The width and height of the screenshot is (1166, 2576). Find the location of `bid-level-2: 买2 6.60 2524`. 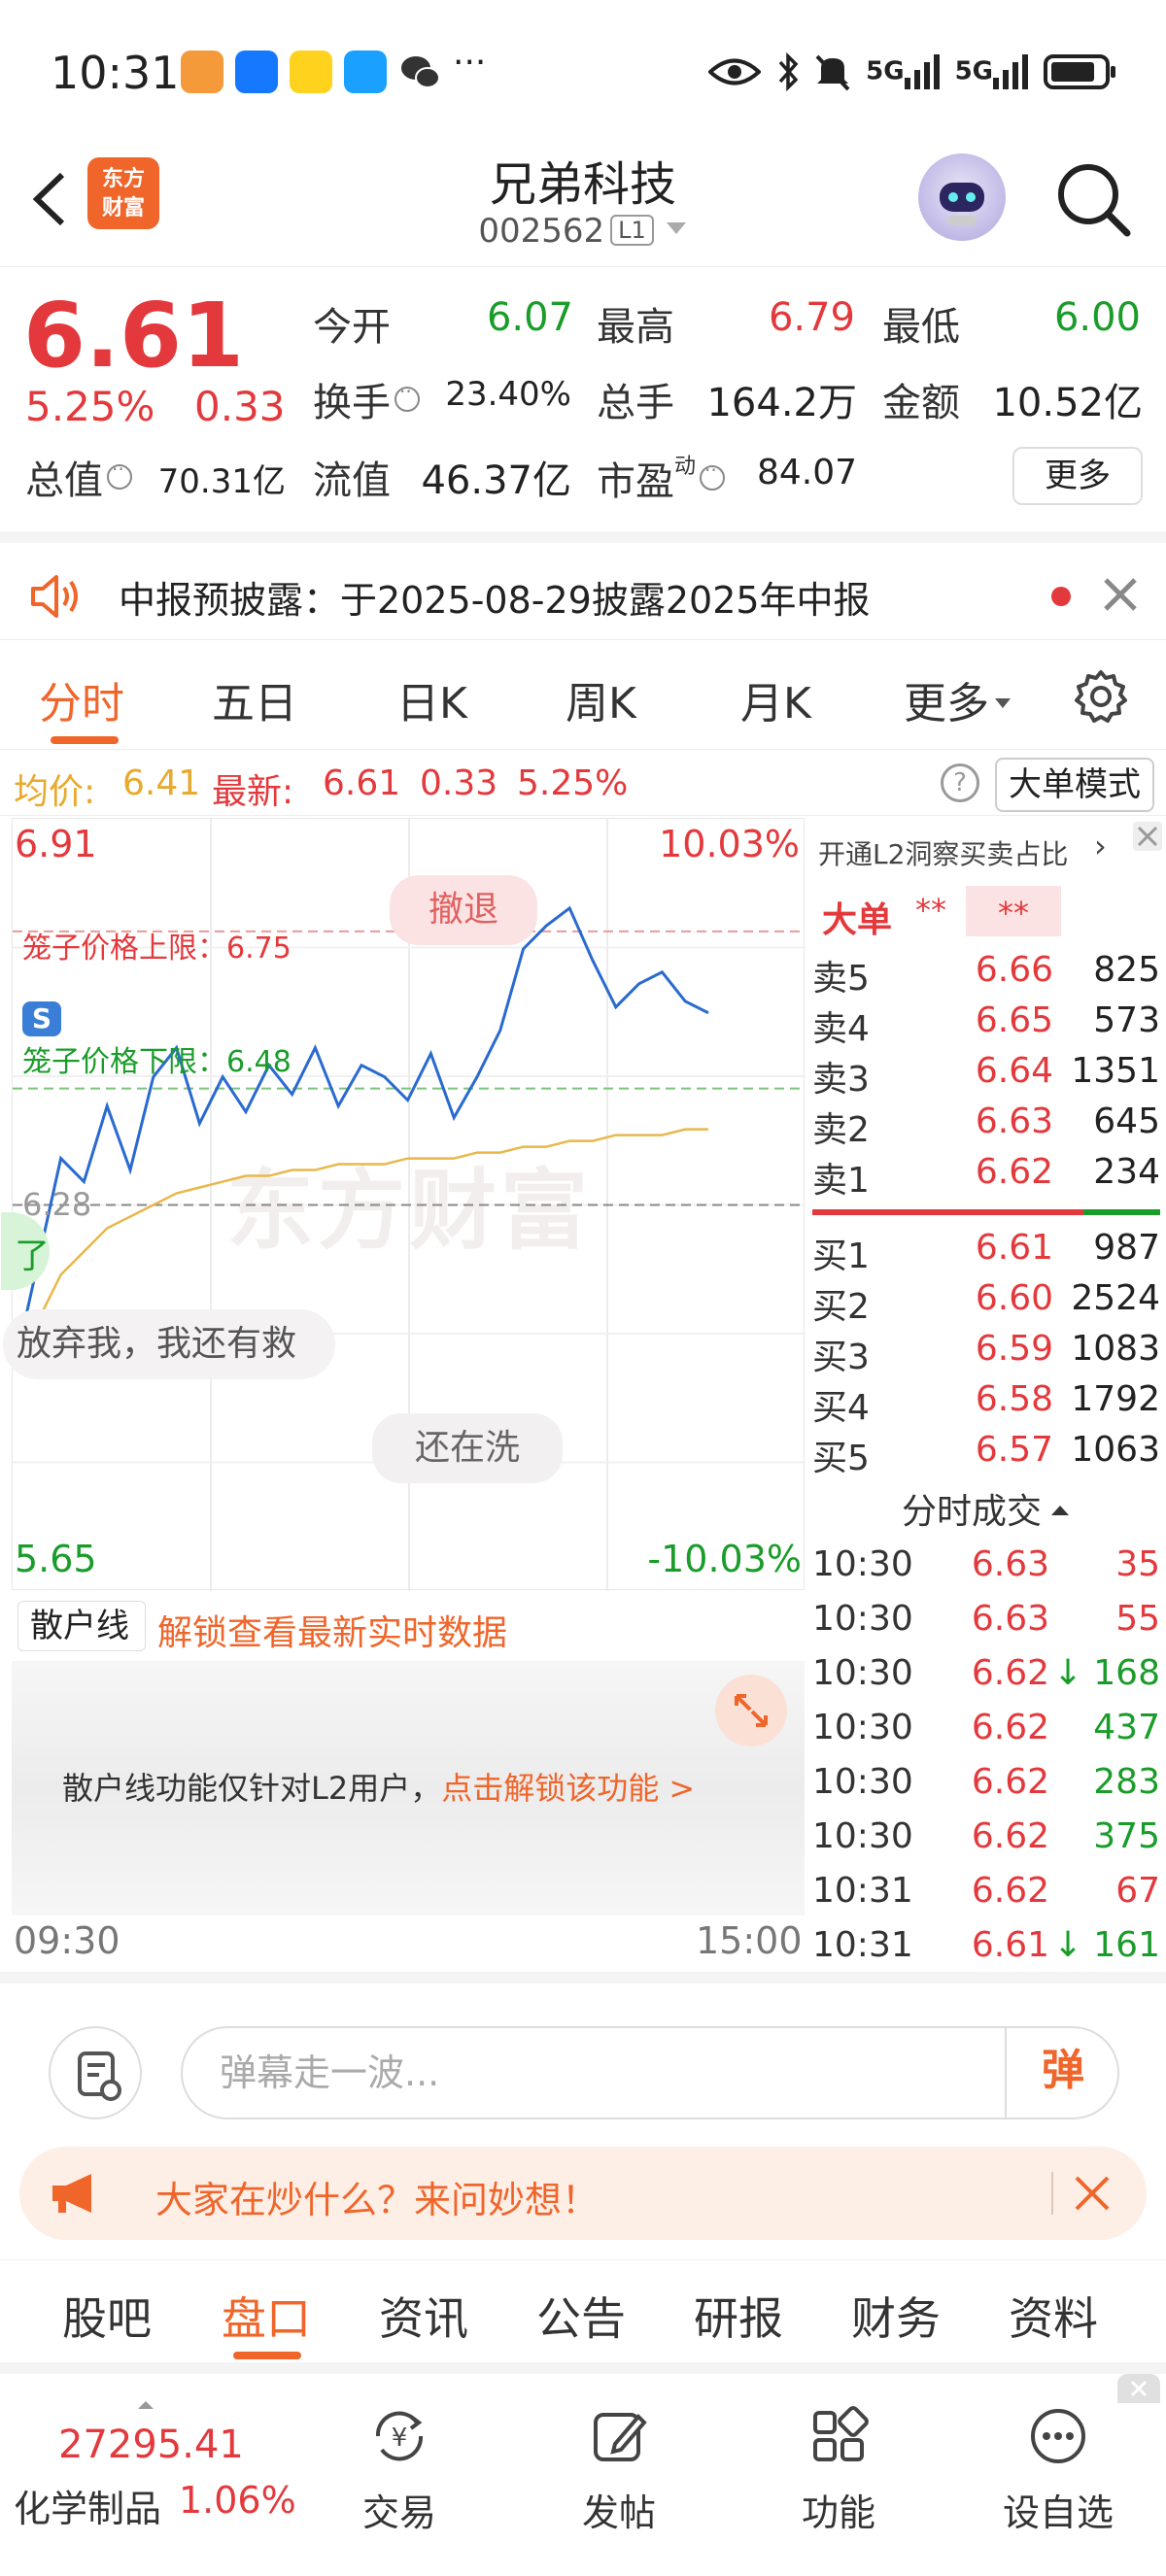

bid-level-2: 买2 6.60 2524 is located at coordinates (987, 1303).